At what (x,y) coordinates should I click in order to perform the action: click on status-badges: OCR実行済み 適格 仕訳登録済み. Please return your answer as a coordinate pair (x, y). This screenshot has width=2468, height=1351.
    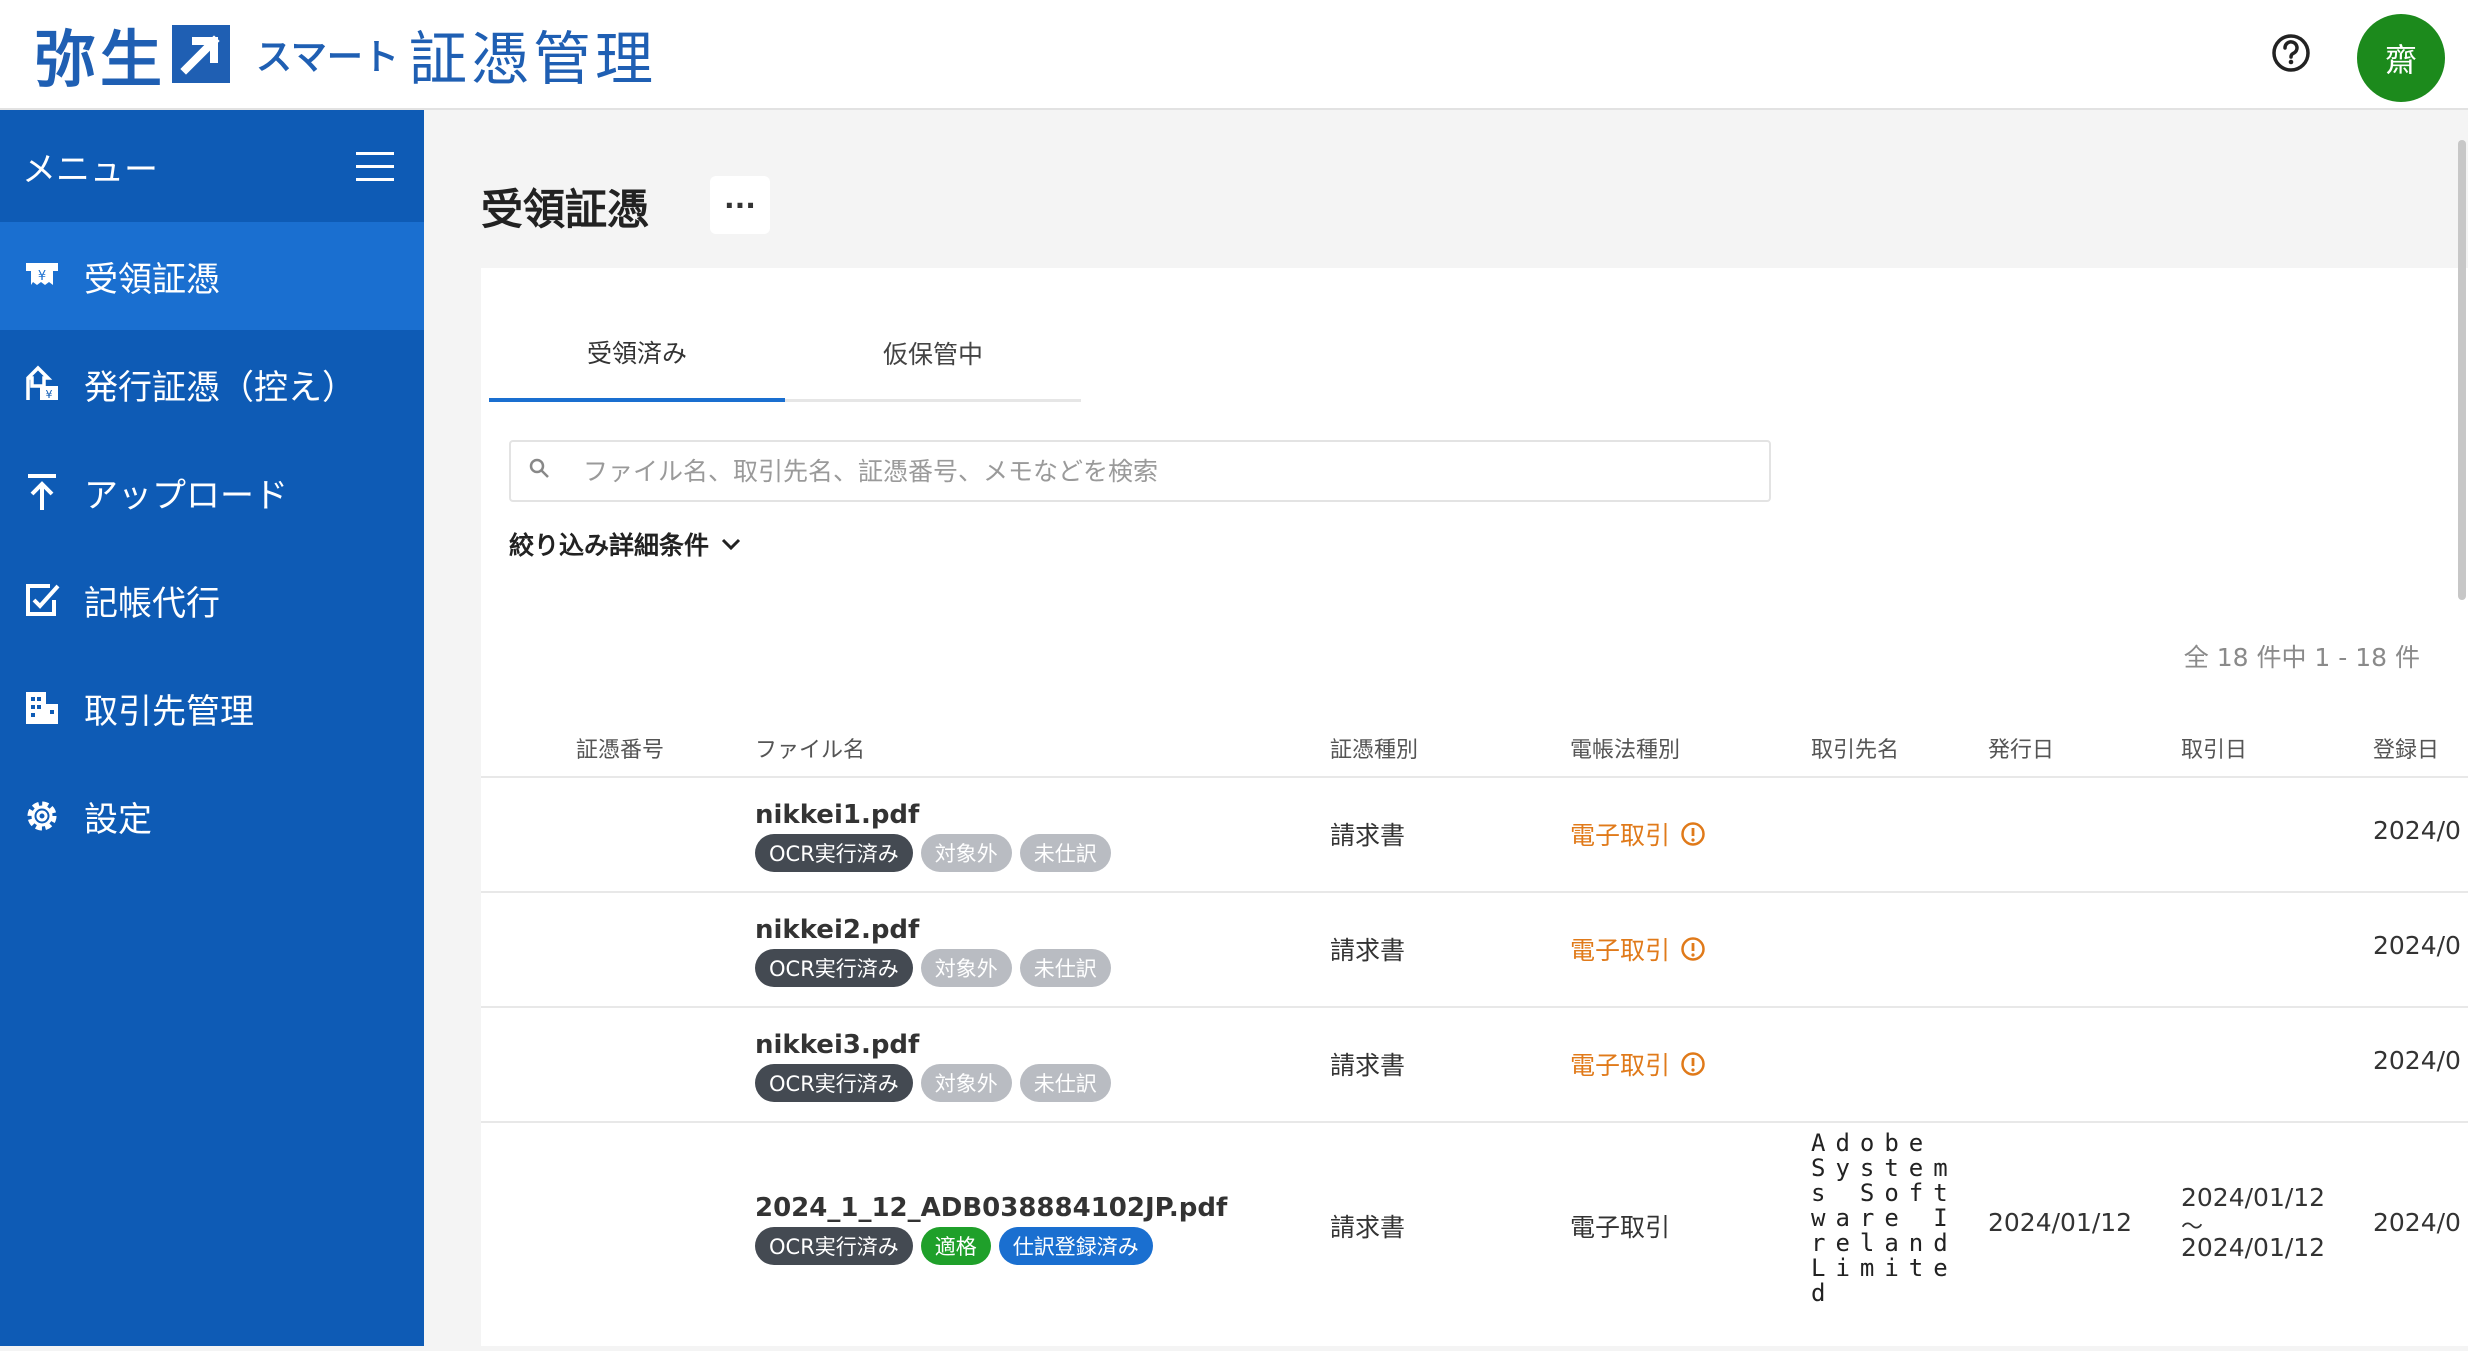
    Looking at the image, I should click on (954, 1246).